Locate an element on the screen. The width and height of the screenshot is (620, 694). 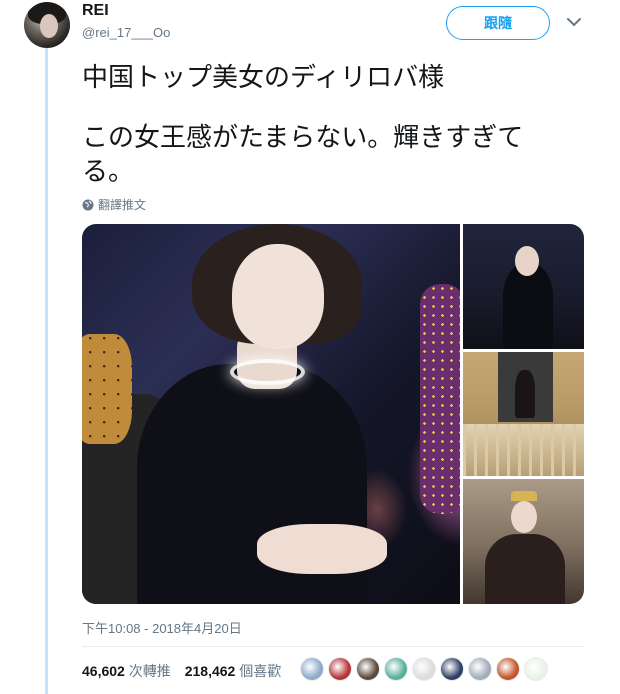
translate-link: 翻譯推文 is located at coordinates (114, 204).